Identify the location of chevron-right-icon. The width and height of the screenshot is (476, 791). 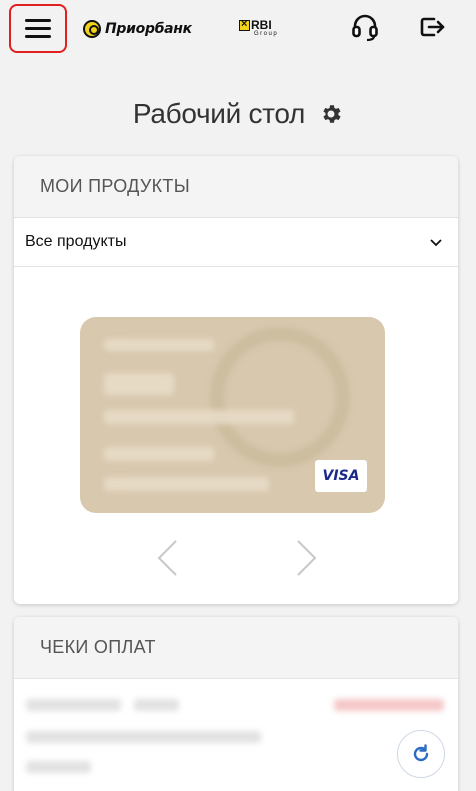
(307, 558).